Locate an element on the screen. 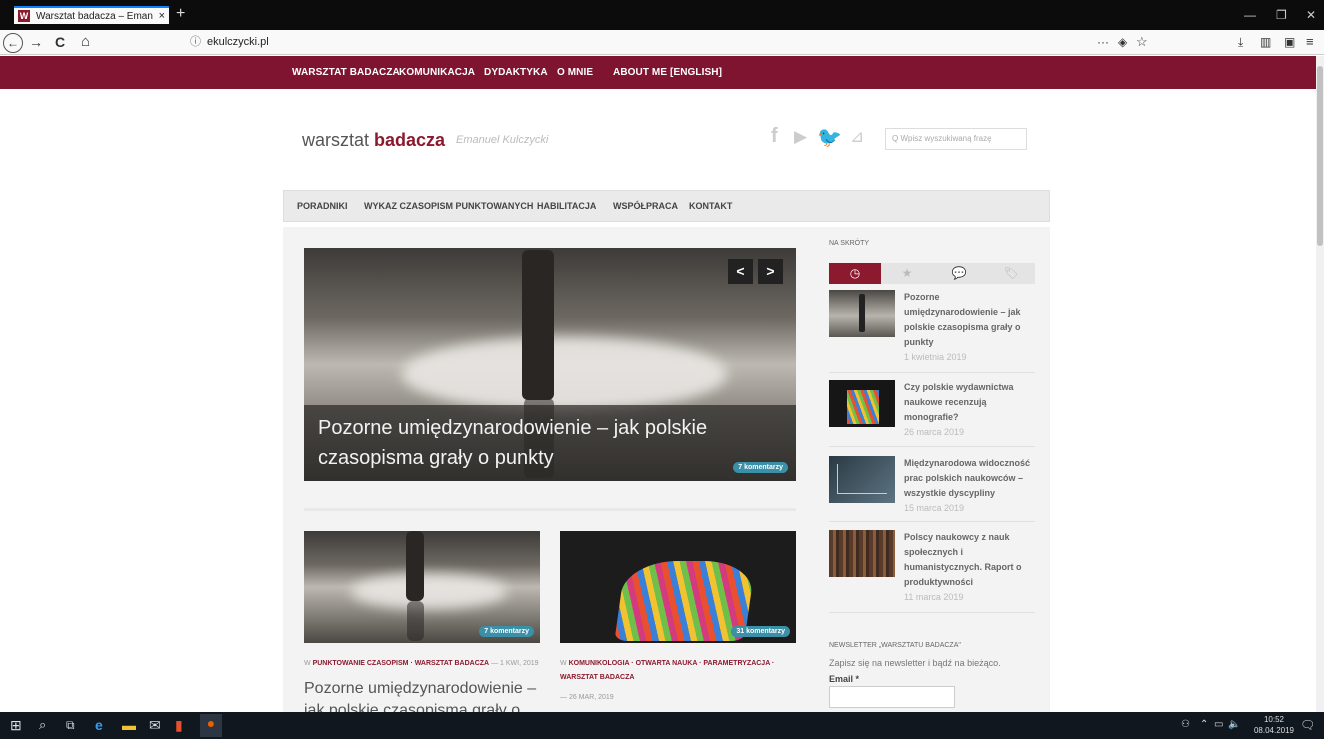  taskbar-clock: 10:52 08.04.2019 is located at coordinates (1274, 725).